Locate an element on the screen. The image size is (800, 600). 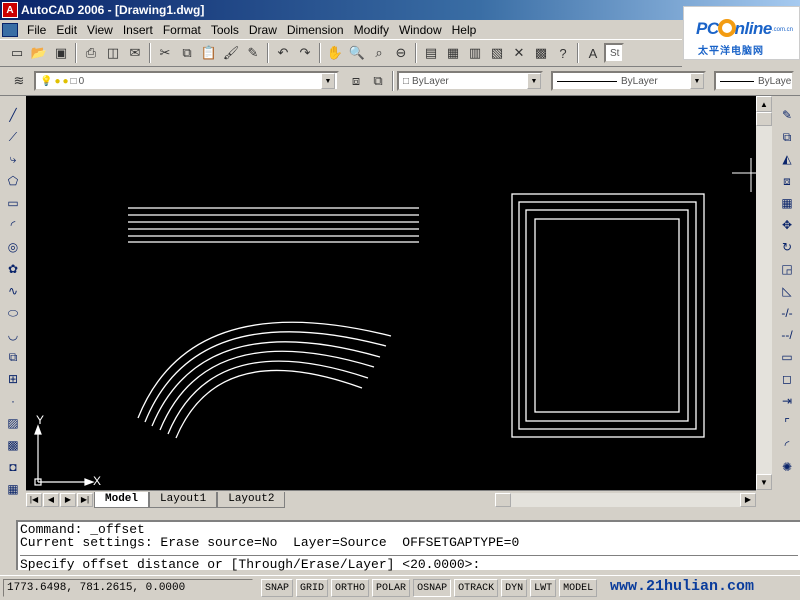
model-toggle: MODEL is located at coordinates (578, 588).